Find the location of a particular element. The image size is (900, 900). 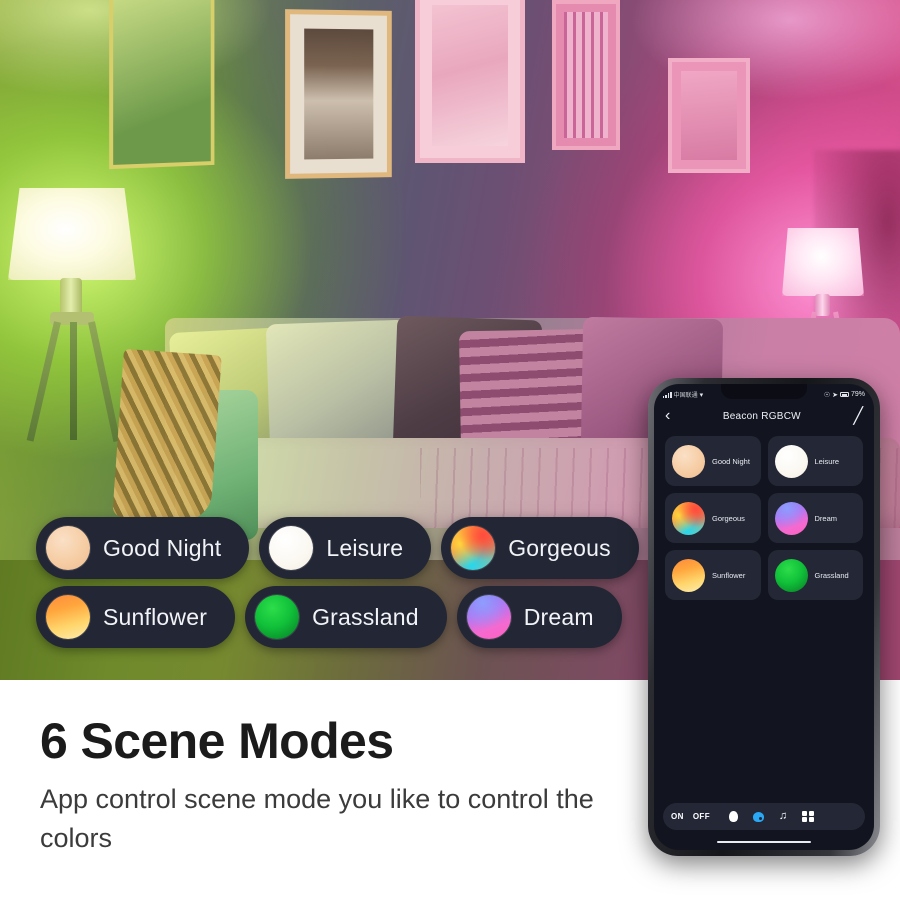

tab-scenes is located at coordinates (808, 816).